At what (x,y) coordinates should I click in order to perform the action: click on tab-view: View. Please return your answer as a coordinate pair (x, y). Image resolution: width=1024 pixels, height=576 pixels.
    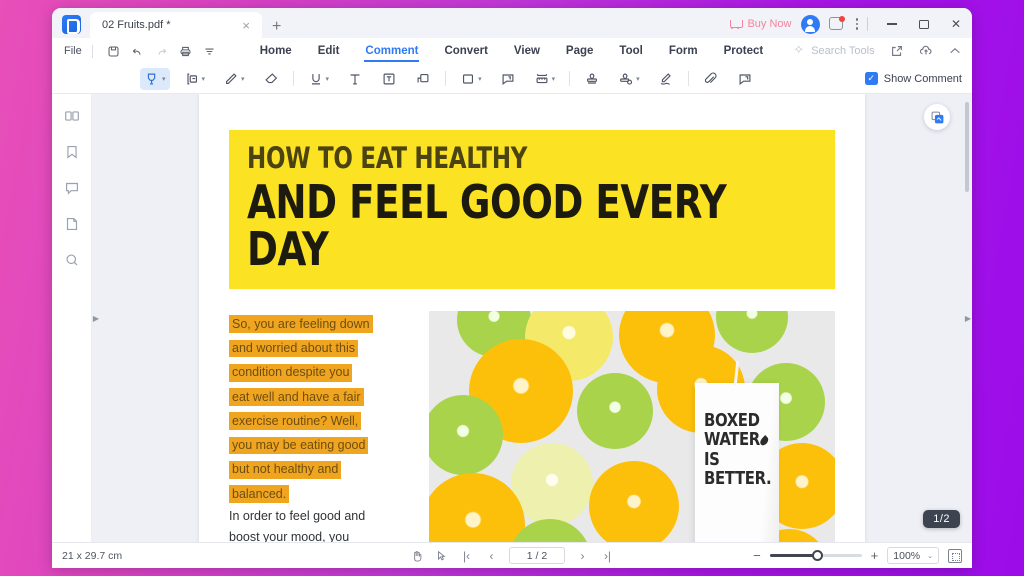
    Looking at the image, I should click on (527, 51).